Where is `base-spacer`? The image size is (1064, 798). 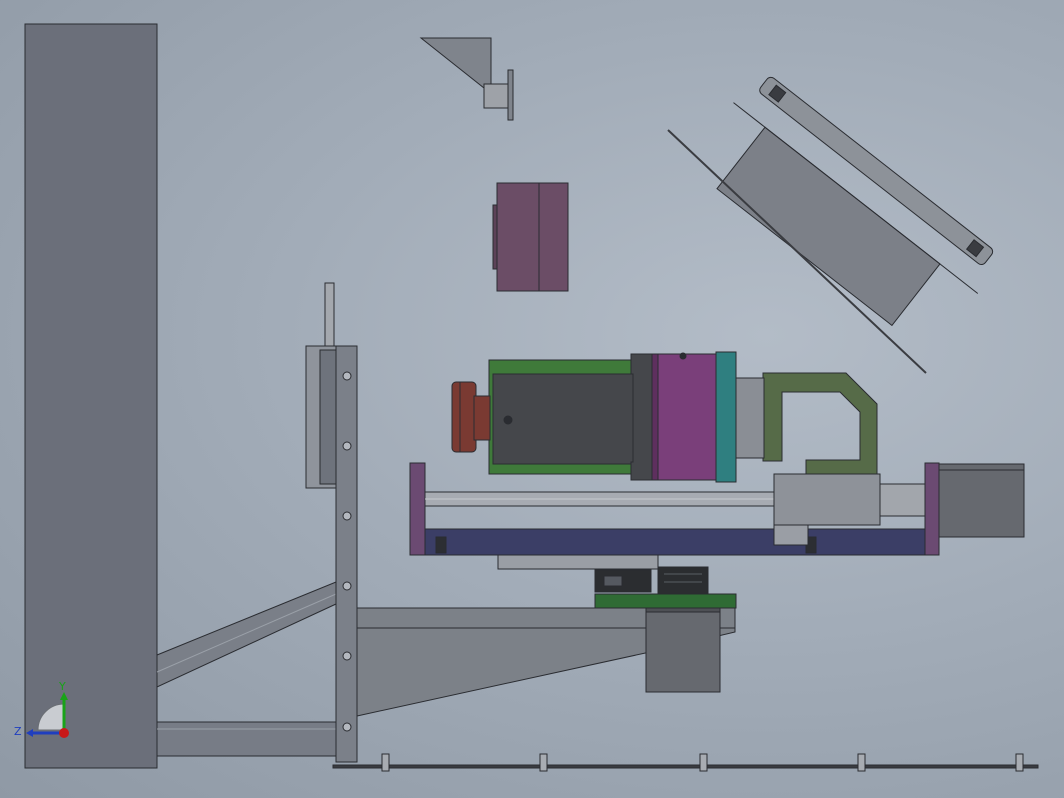 base-spacer is located at coordinates (578, 562).